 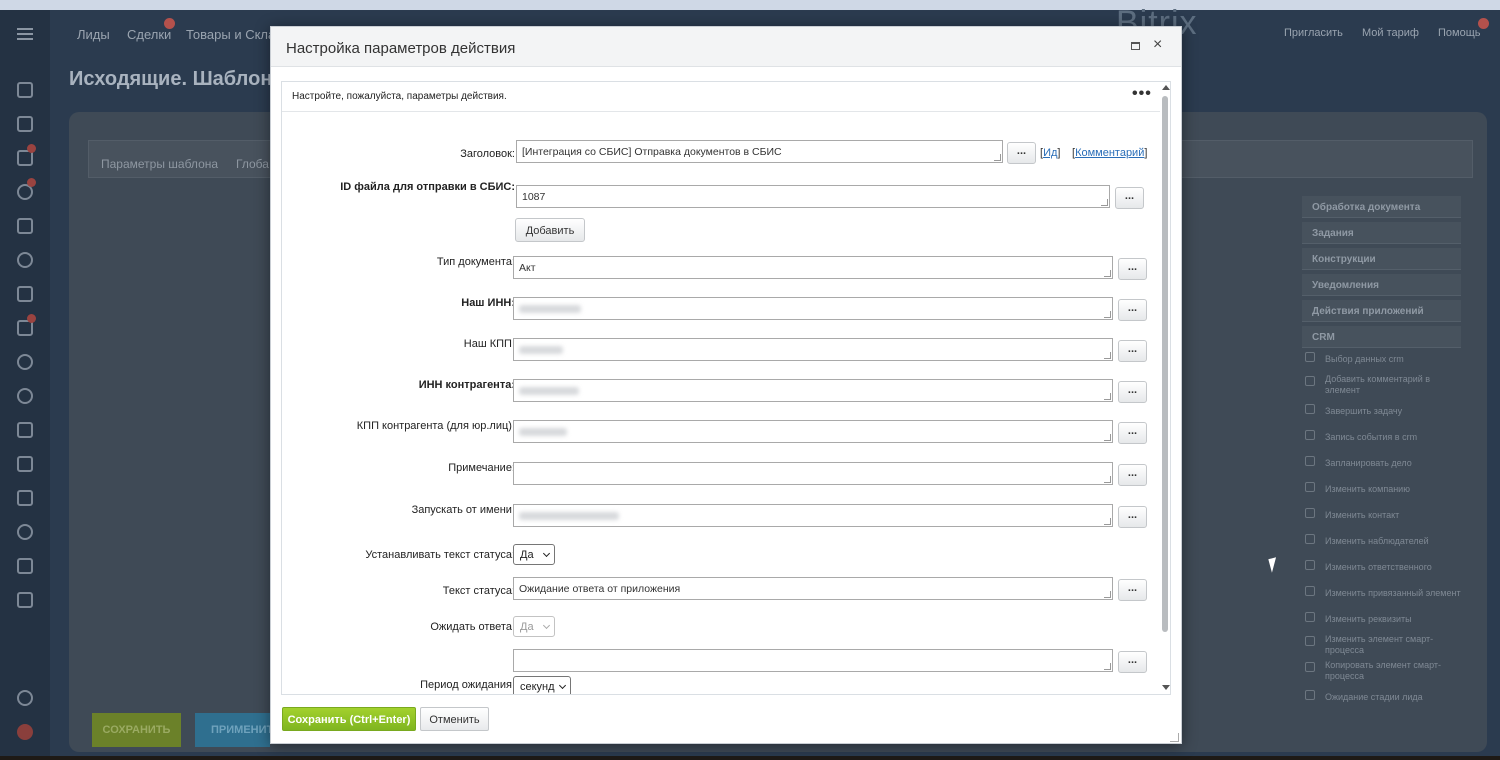 What do you see at coordinates (543, 432) in the screenshot?
I see `redacted-value` at bounding box center [543, 432].